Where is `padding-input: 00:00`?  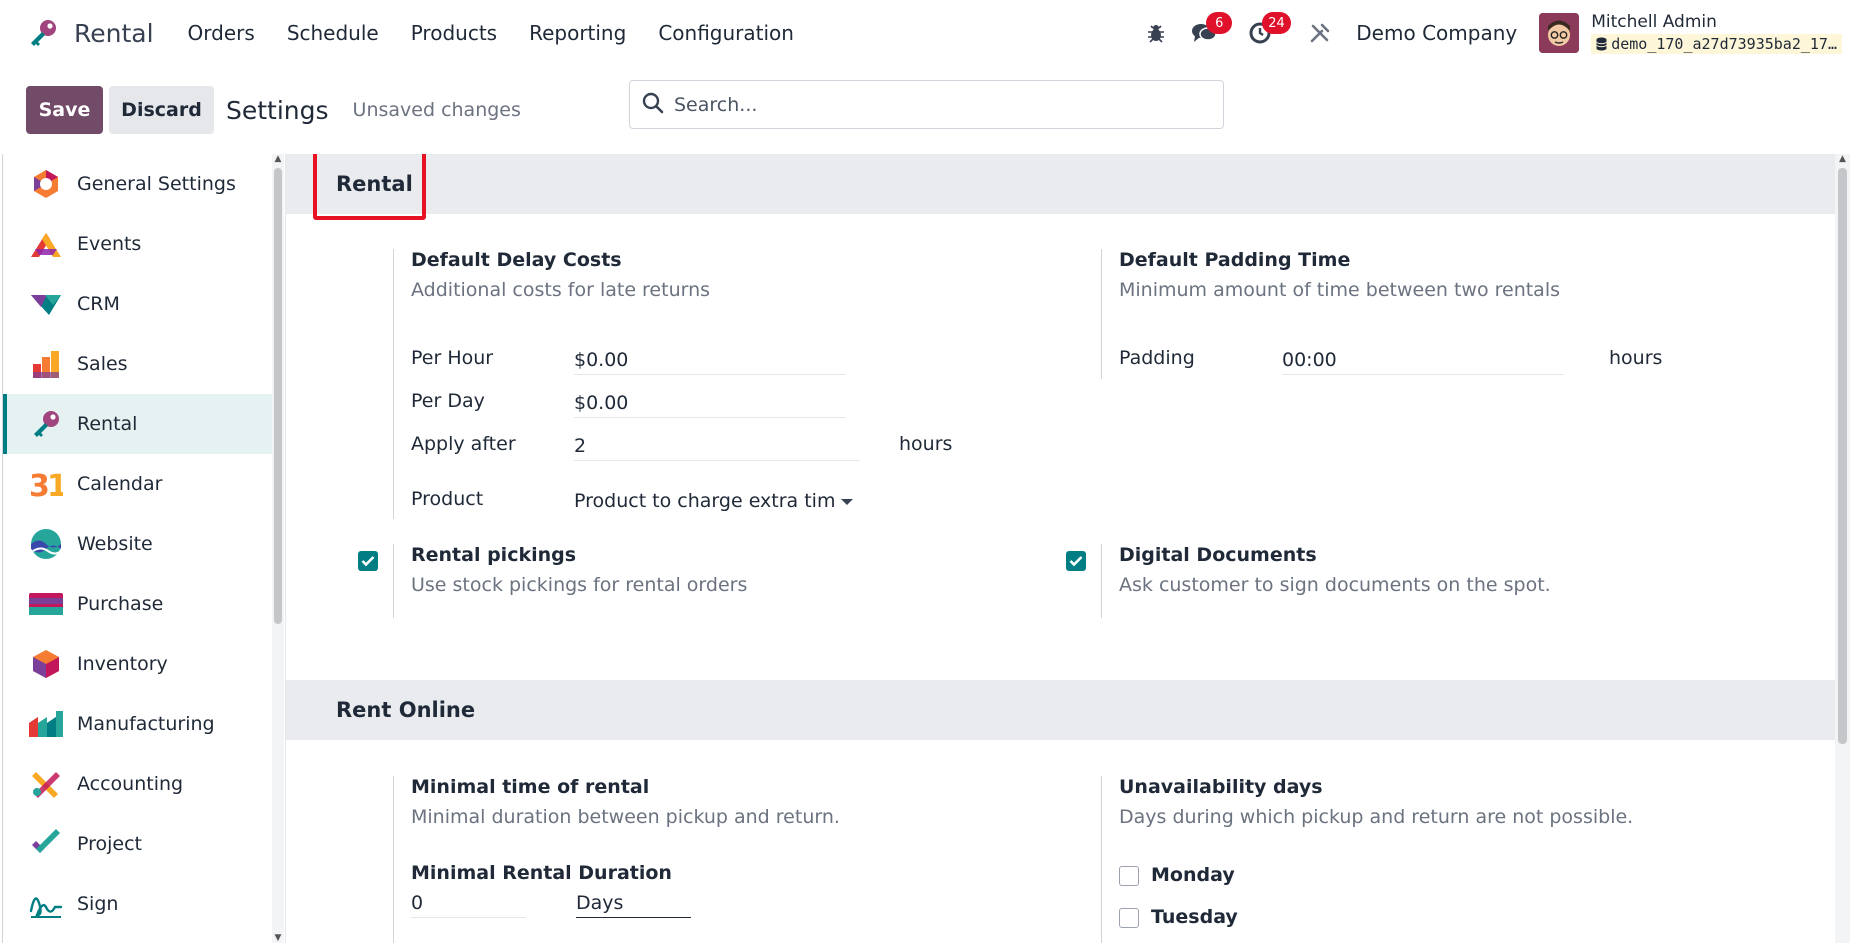 padding-input: 00:00 is located at coordinates (1423, 362).